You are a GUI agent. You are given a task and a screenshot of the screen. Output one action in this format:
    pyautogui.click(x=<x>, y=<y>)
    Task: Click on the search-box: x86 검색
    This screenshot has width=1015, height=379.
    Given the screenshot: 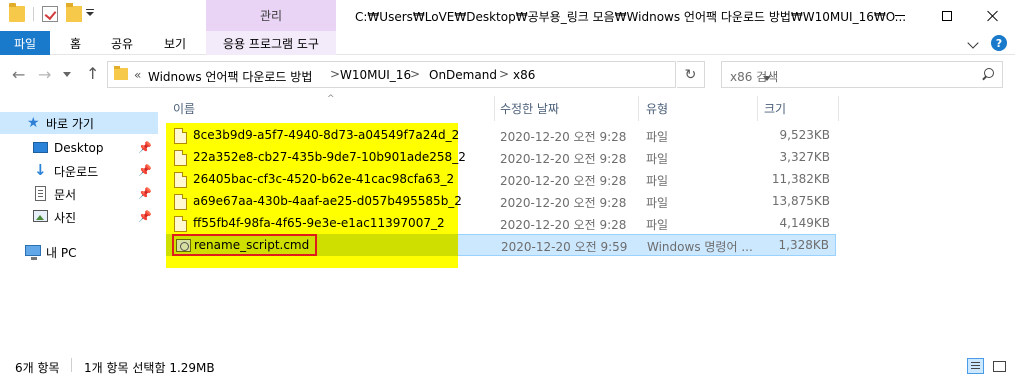 What is the action you would take?
    pyautogui.click(x=862, y=74)
    